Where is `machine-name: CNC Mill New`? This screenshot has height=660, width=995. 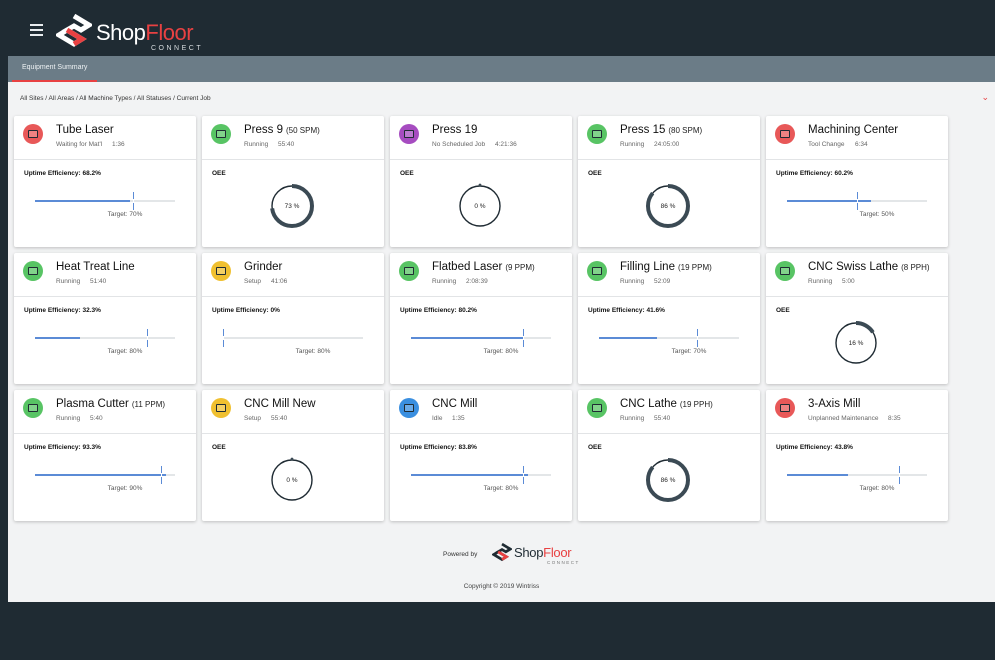 machine-name: CNC Mill New is located at coordinates (280, 404).